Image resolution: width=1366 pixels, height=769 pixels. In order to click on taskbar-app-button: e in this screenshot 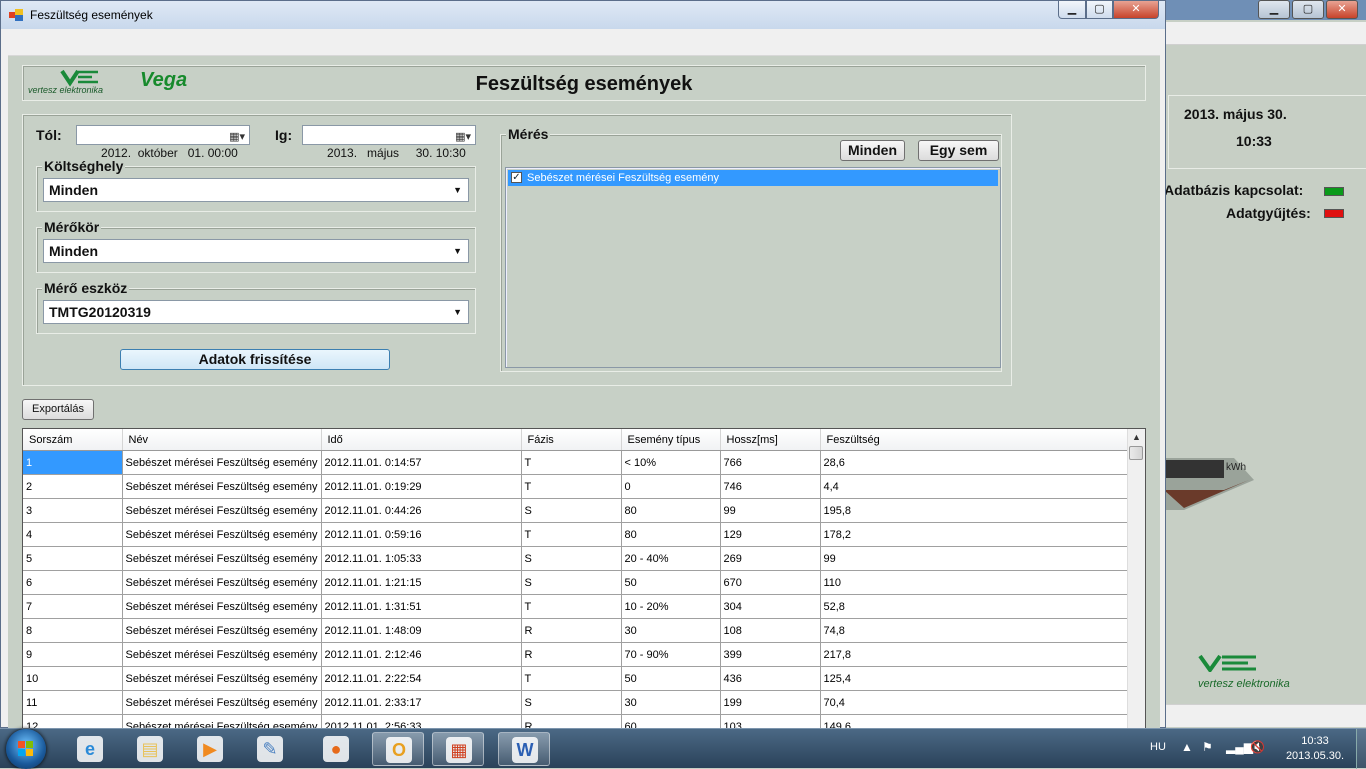, I will do `click(90, 749)`.